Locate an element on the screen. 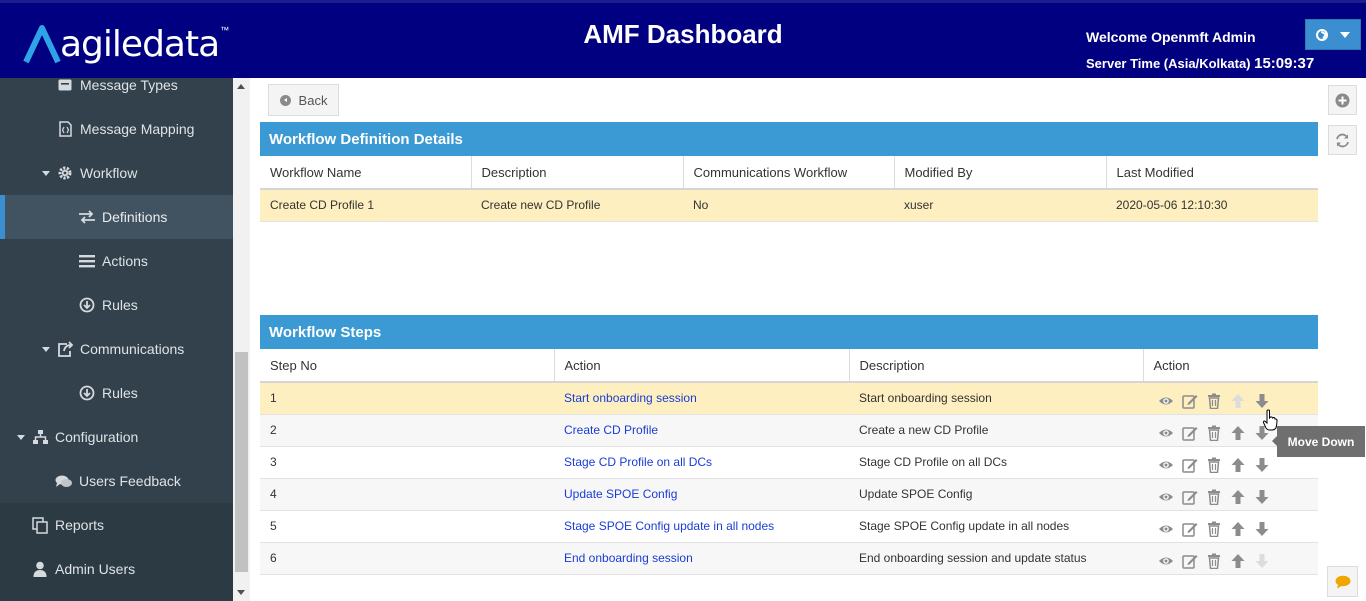  sidebar-item-workflow-rules: Rules is located at coordinates (116, 305).